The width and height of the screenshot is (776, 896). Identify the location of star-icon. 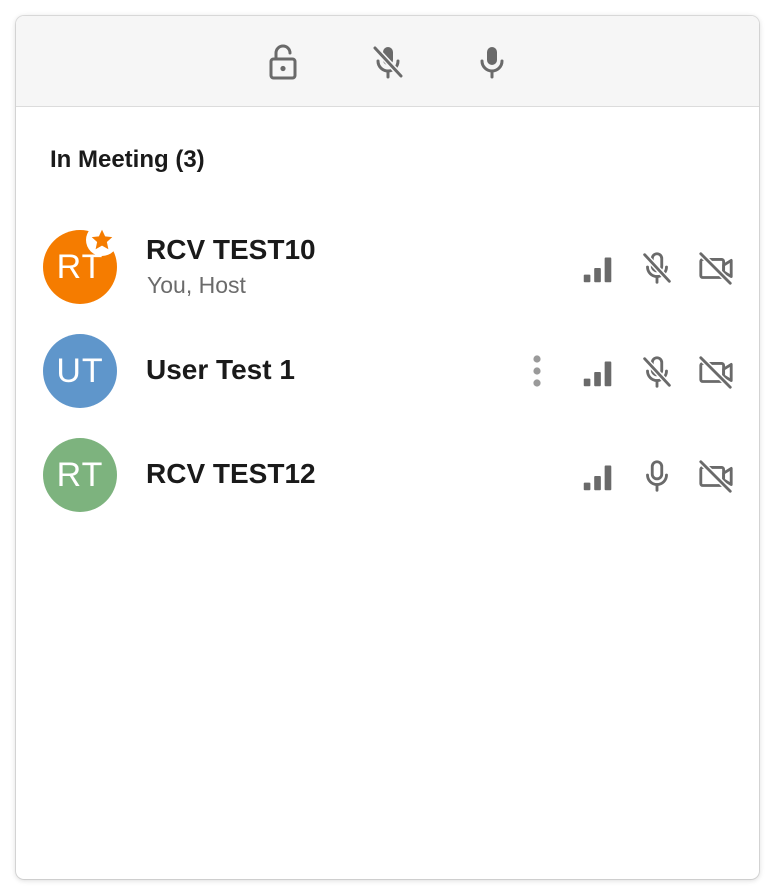
(102, 239).